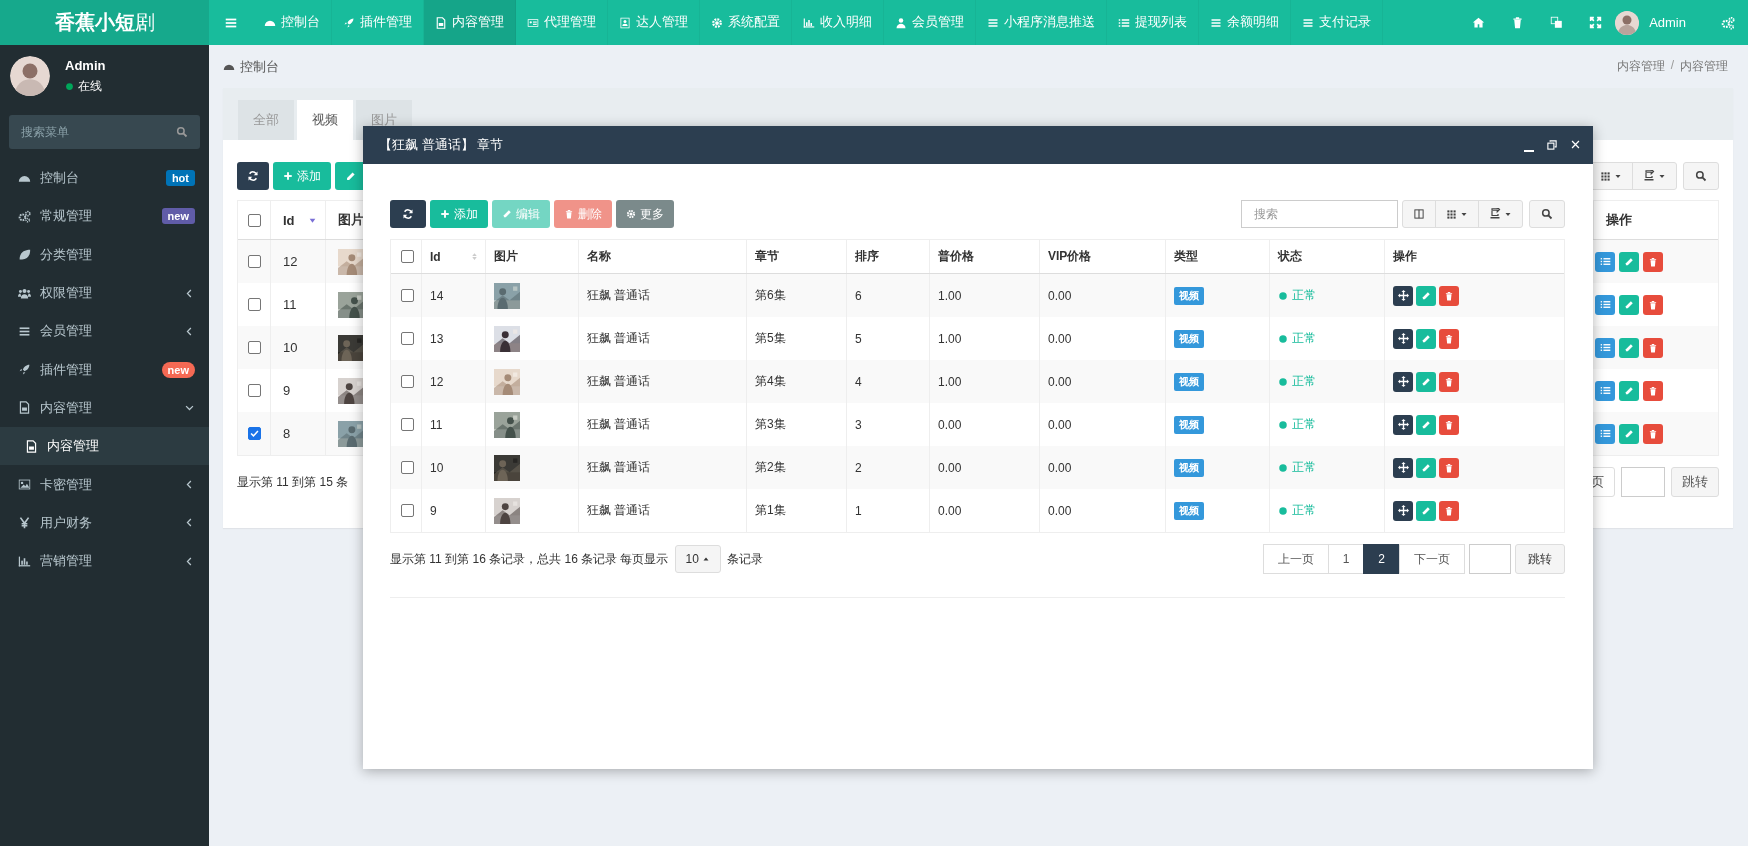 This screenshot has width=1748, height=846. What do you see at coordinates (1667, 22) in the screenshot?
I see `user-name: Admin` at bounding box center [1667, 22].